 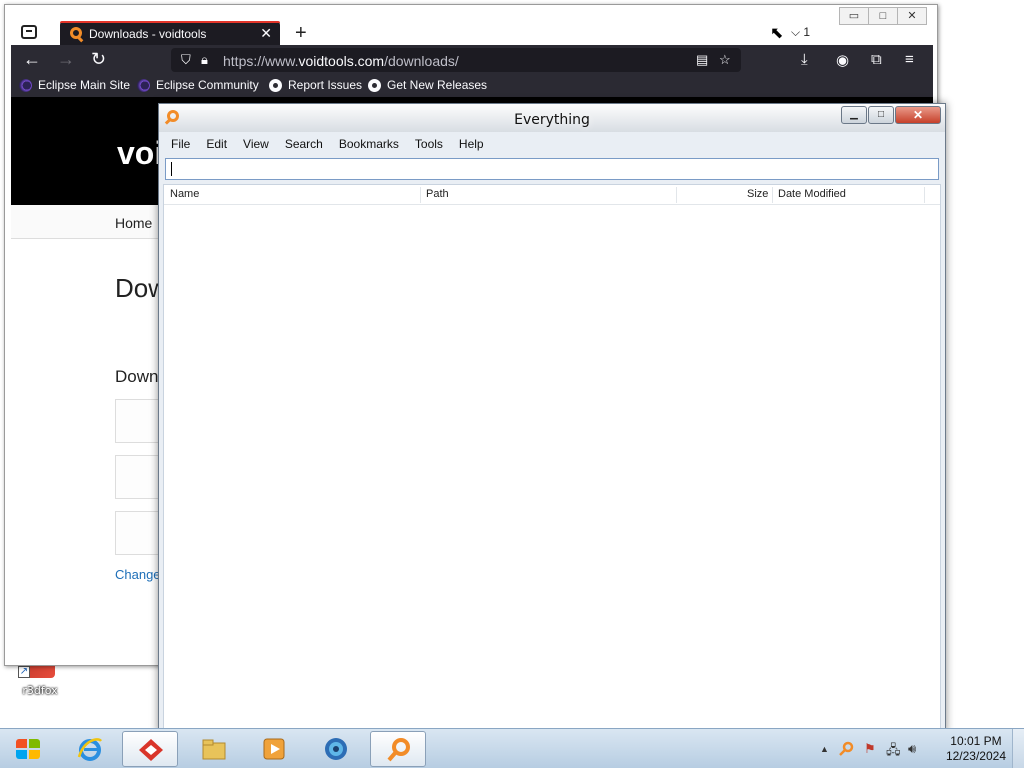 What do you see at coordinates (325, 85) in the screenshot?
I see `bookmark-label: Report Issues` at bounding box center [325, 85].